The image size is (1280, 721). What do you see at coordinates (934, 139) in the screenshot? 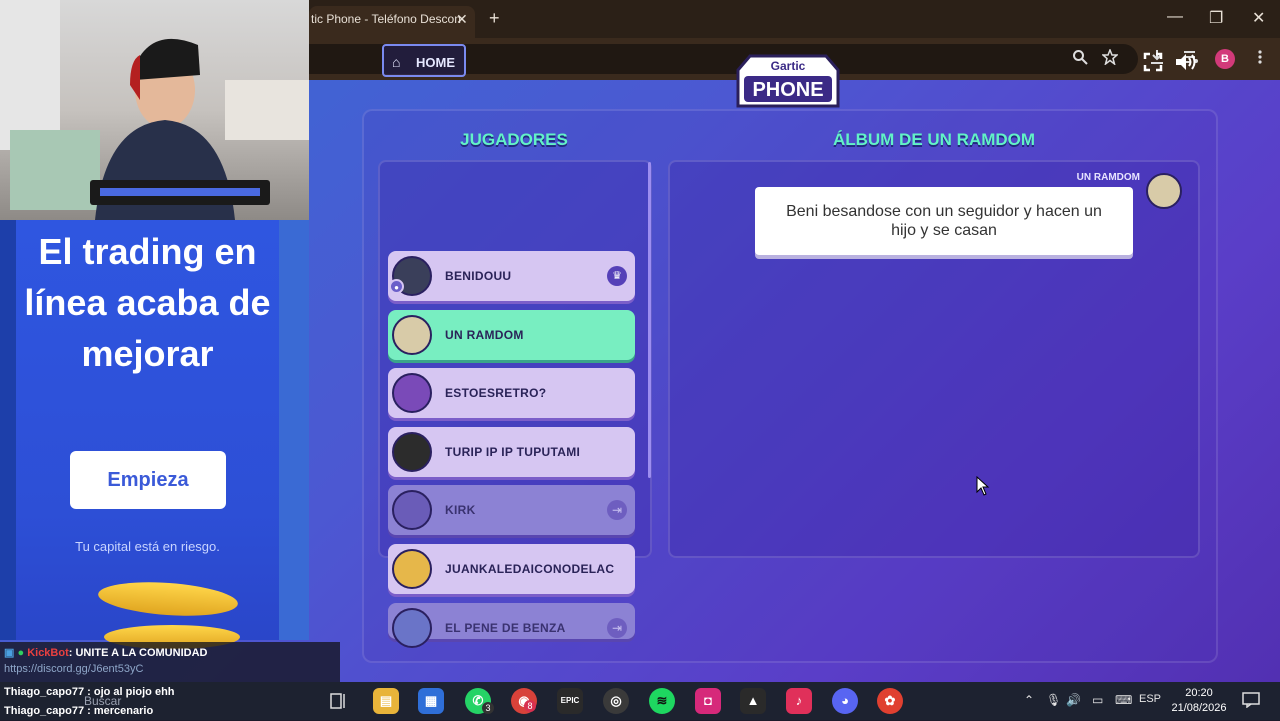
I see `album-heading: ÁLBUM DE UN RAMDOM` at bounding box center [934, 139].